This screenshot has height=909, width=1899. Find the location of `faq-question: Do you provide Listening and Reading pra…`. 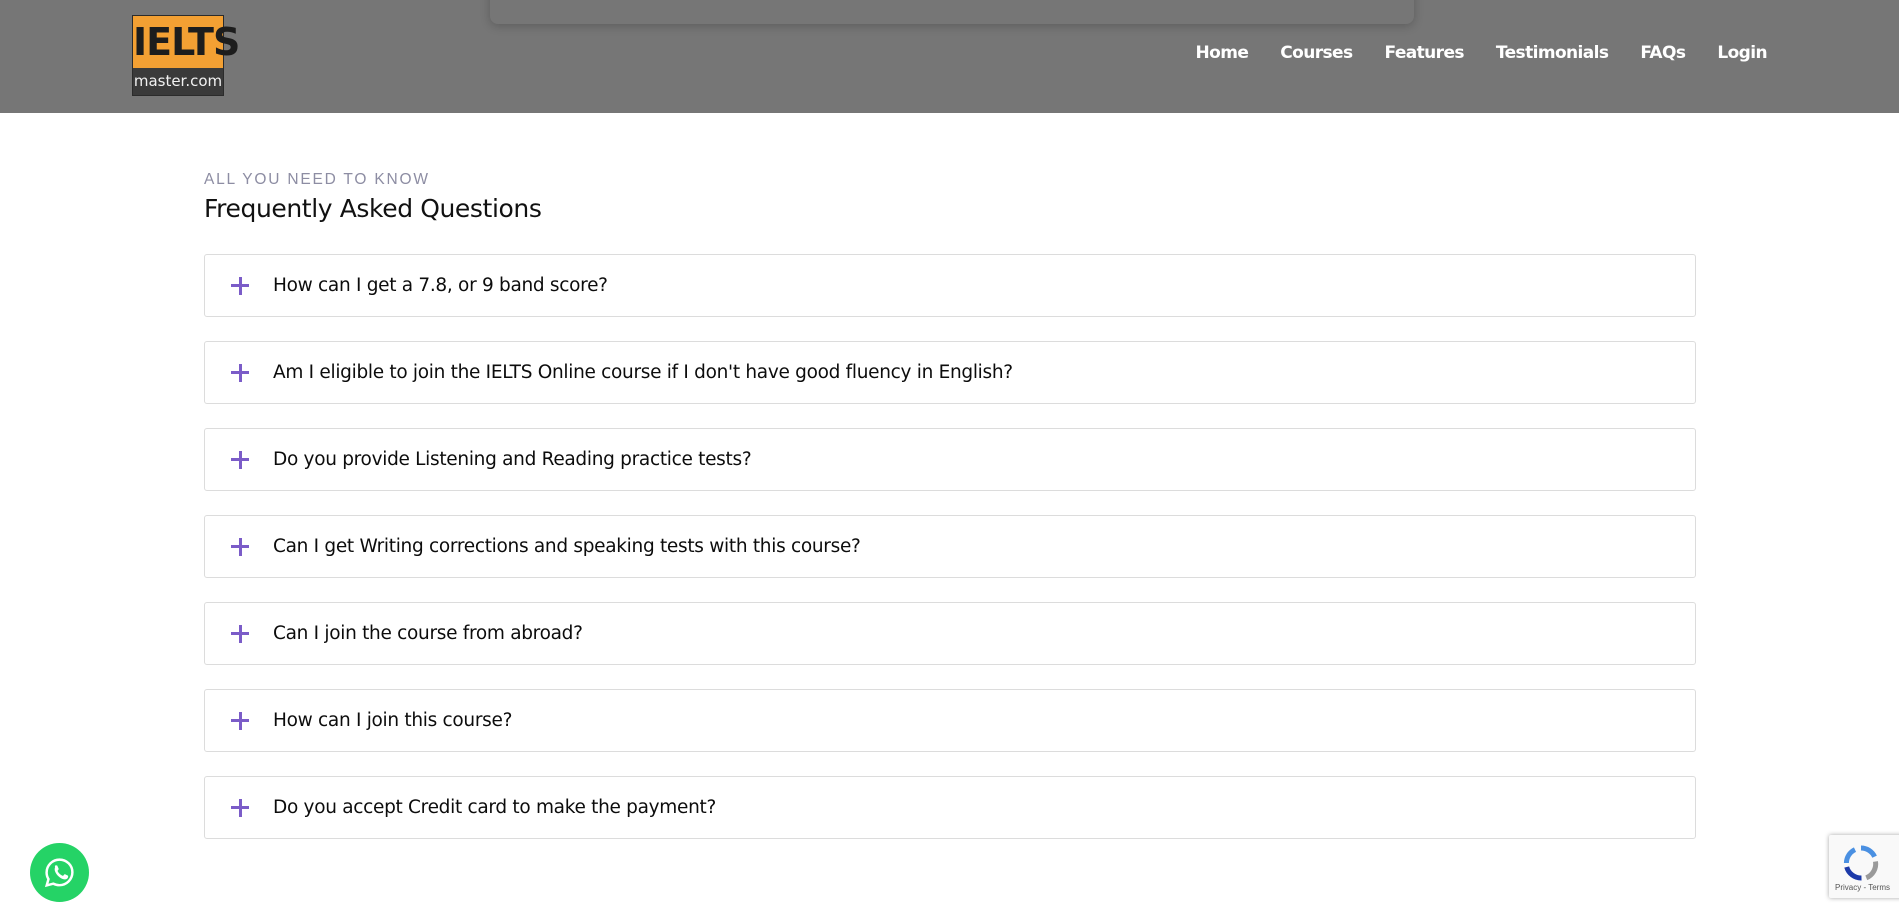

faq-question: Do you provide Listening and Reading pra… is located at coordinates (512, 459).